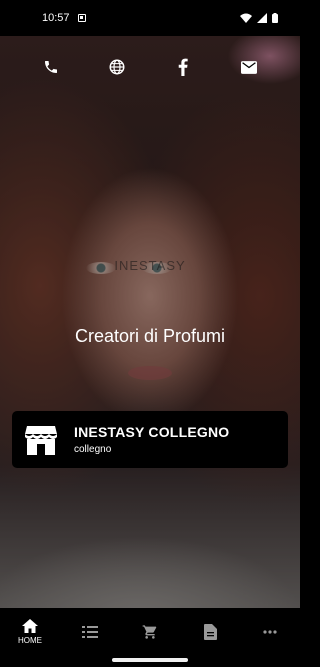  What do you see at coordinates (30, 626) in the screenshot?
I see `home-icon` at bounding box center [30, 626].